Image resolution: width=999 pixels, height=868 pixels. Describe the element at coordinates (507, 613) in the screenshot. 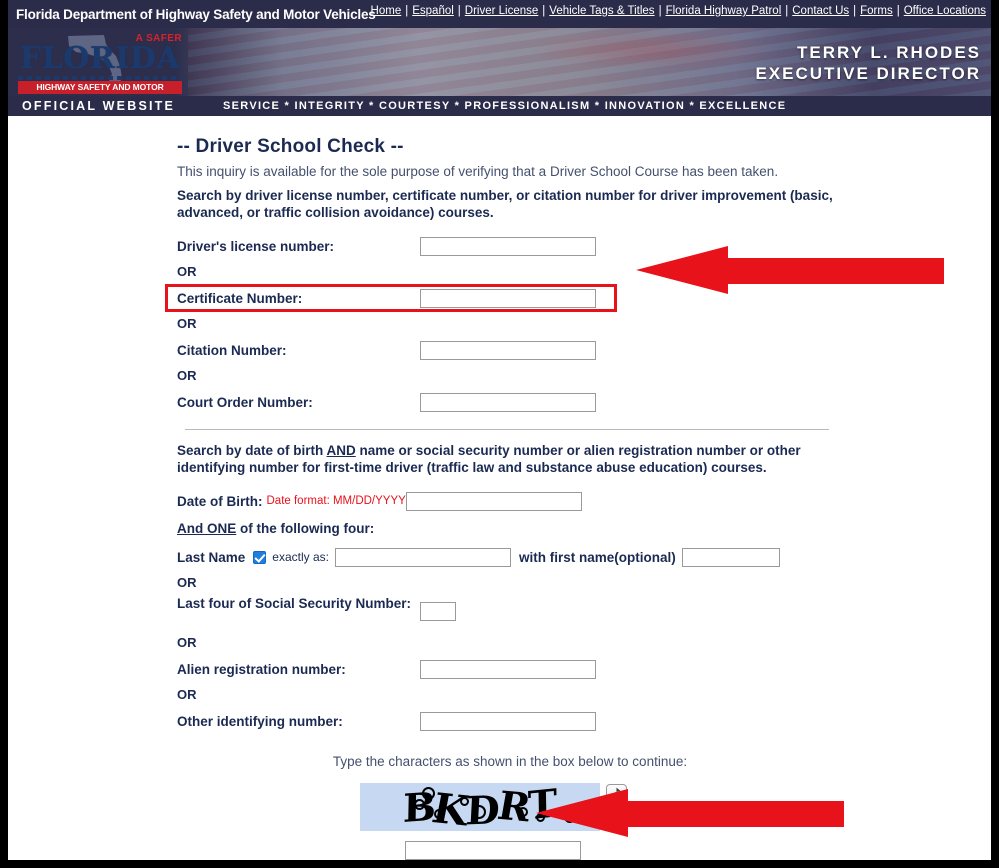

I see `field-row-ssn-last-four: Last four of Social Security Number:` at that location.